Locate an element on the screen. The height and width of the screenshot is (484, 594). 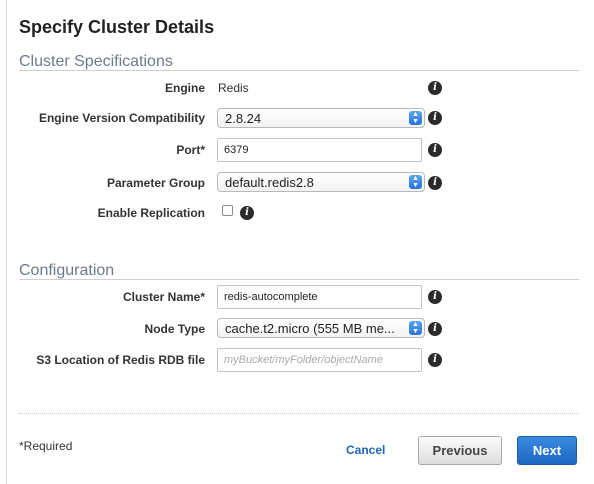
section-heading-configuration: Configuration is located at coordinates (67, 270).